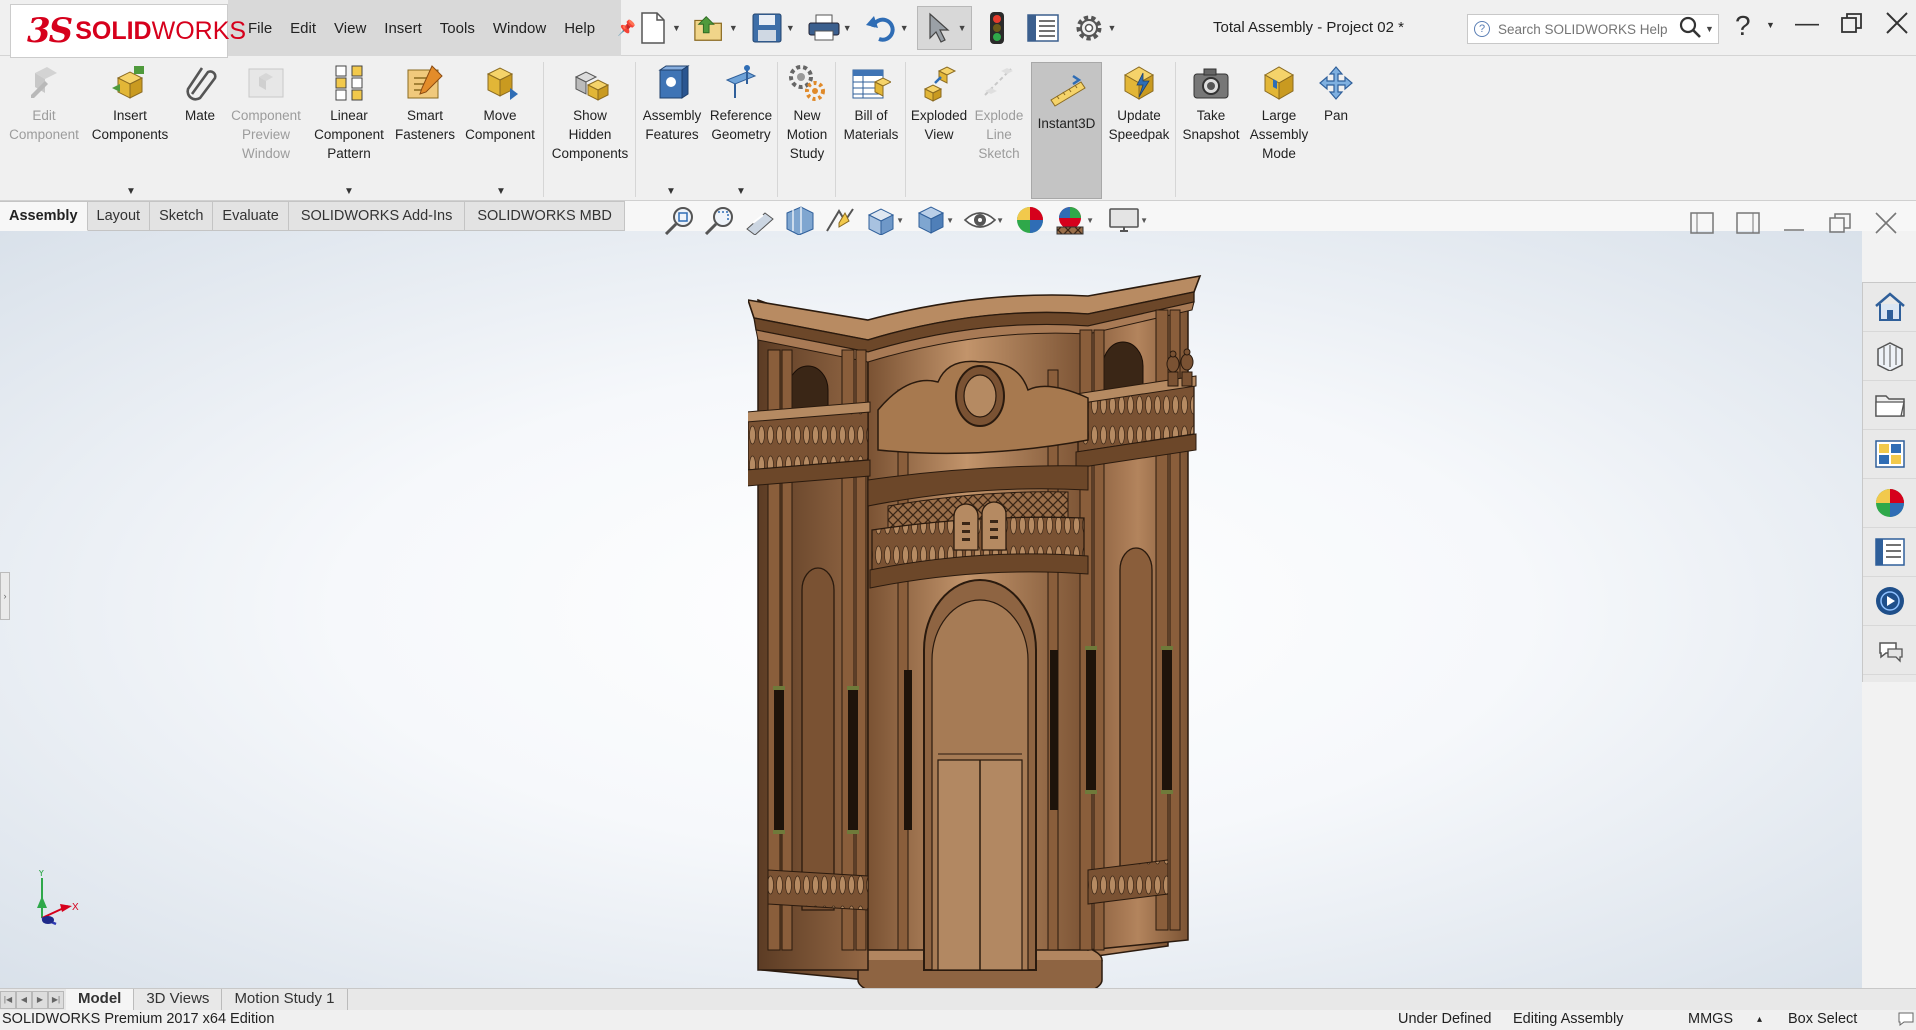 The height and width of the screenshot is (1030, 1916). I want to click on task-pane-view-palette, so click(1889, 454).